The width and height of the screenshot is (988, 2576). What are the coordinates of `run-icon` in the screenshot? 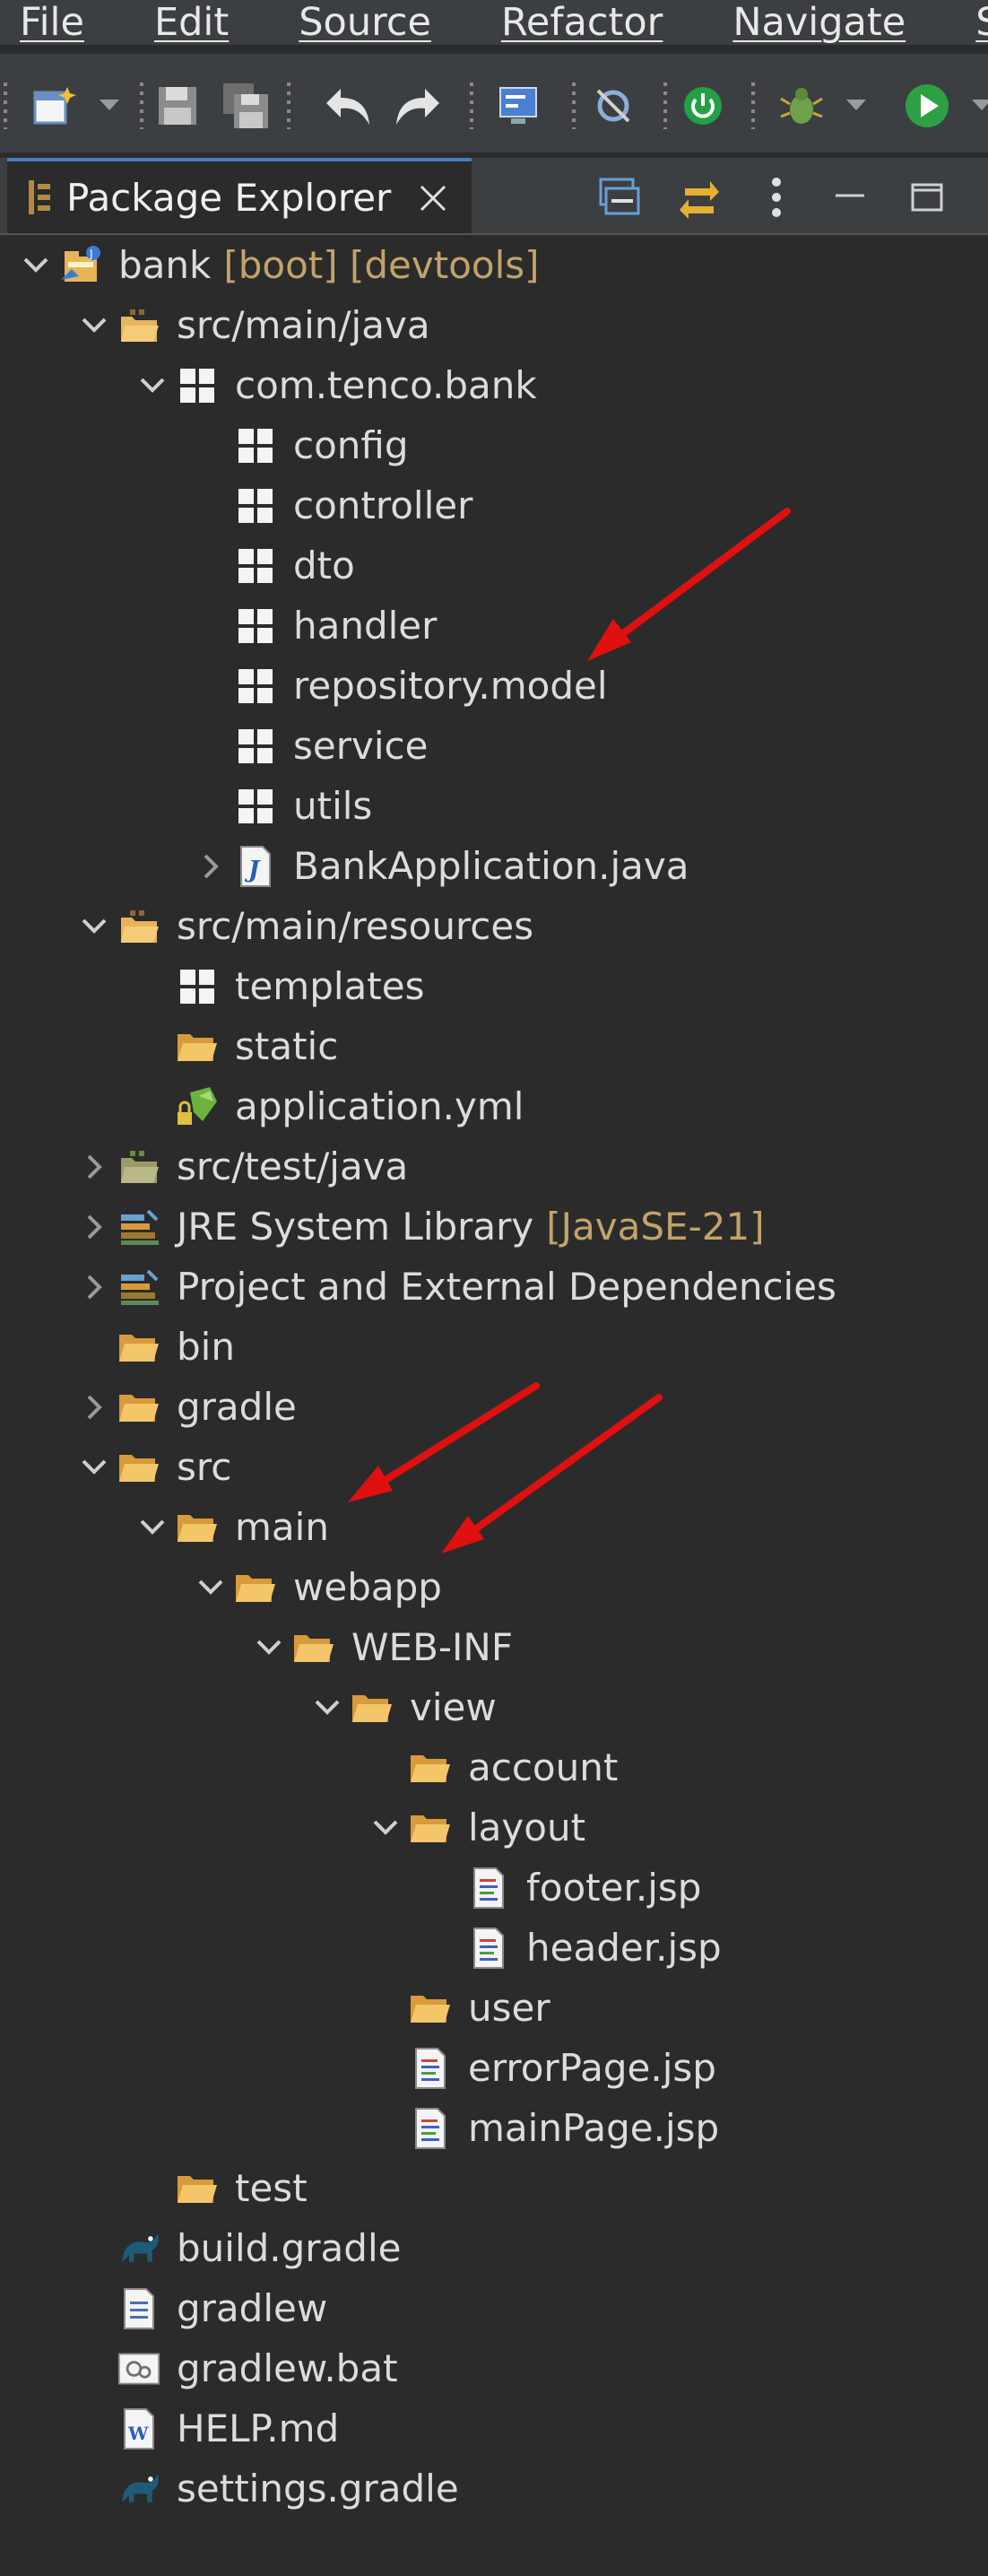 It's located at (927, 106).